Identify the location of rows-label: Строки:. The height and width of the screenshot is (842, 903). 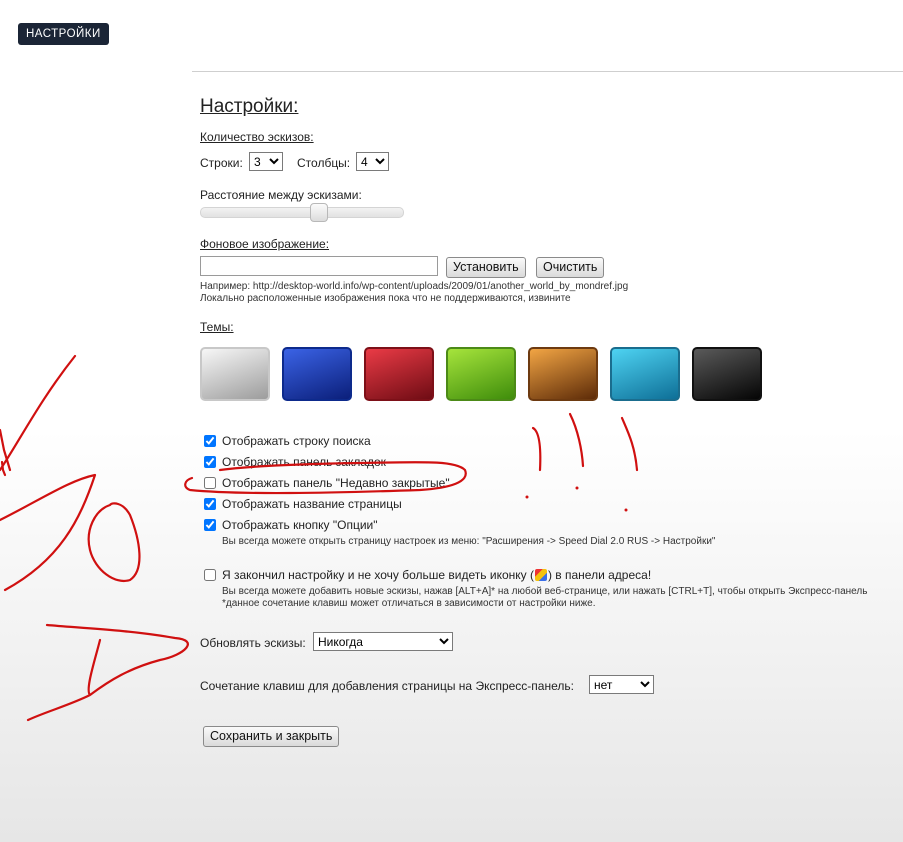
(221, 163).